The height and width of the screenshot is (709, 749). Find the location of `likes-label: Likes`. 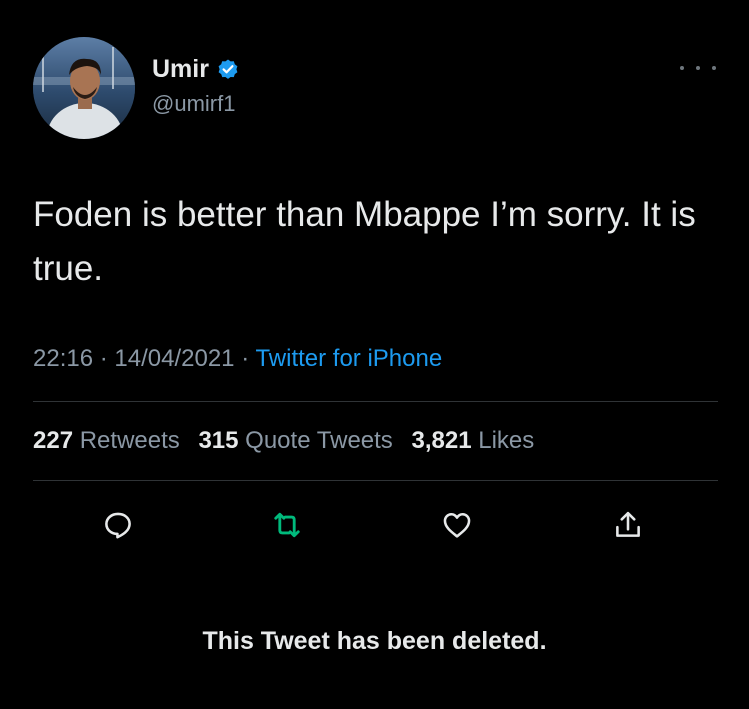

likes-label: Likes is located at coordinates (506, 440).